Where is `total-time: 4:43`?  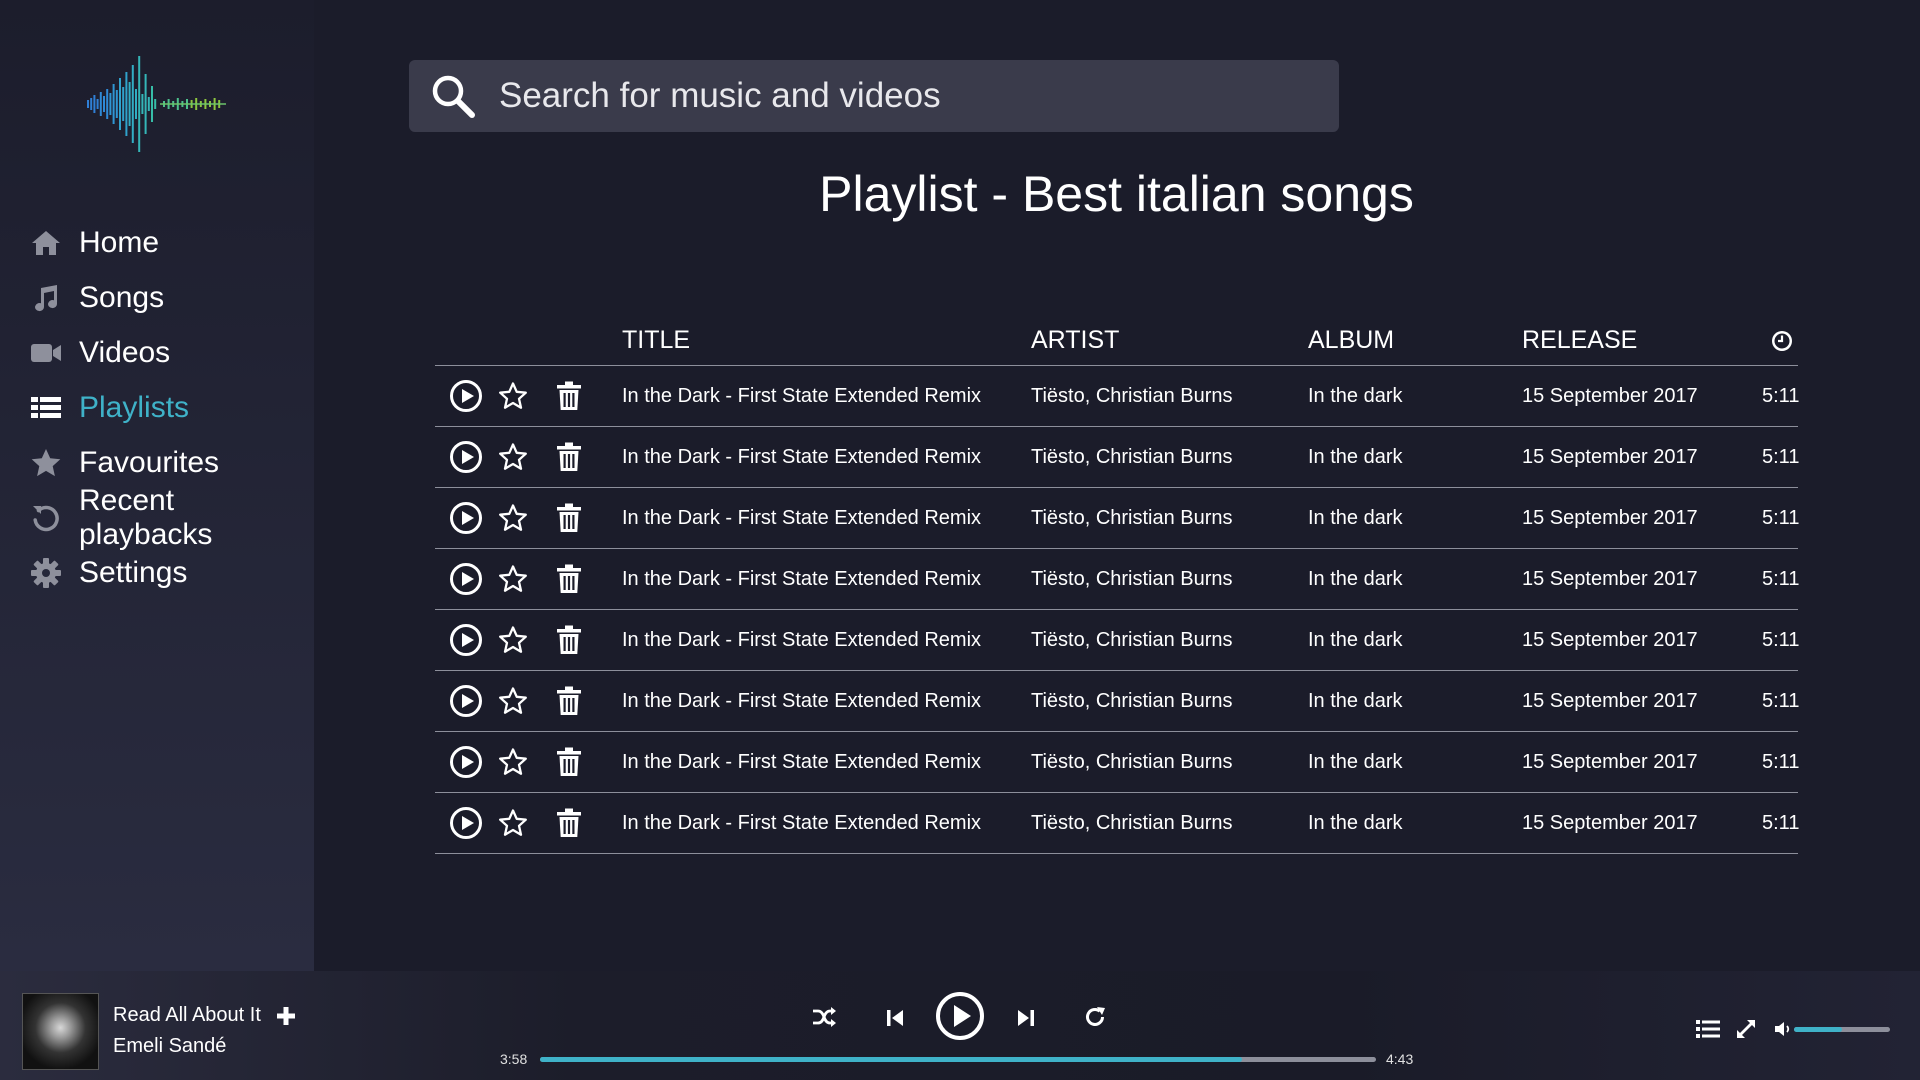
total-time: 4:43 is located at coordinates (1400, 1059).